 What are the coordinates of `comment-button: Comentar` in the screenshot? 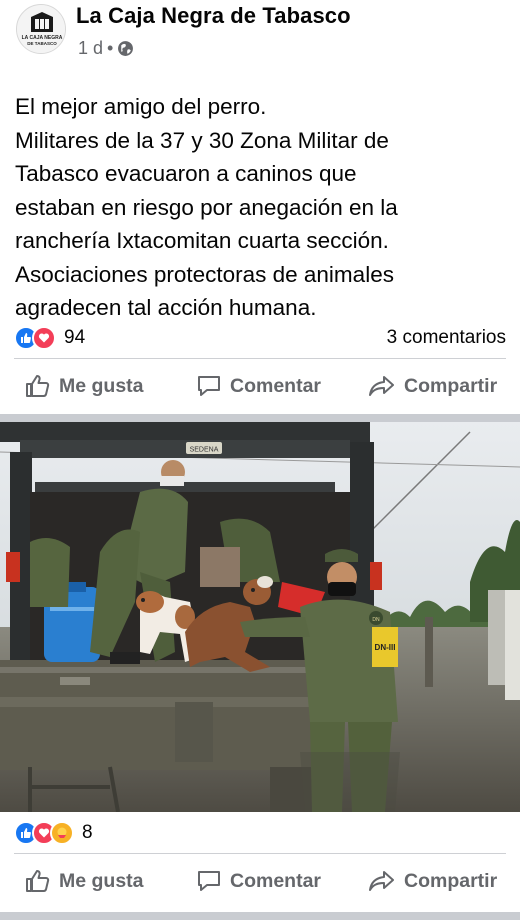 It's located at (258, 386).